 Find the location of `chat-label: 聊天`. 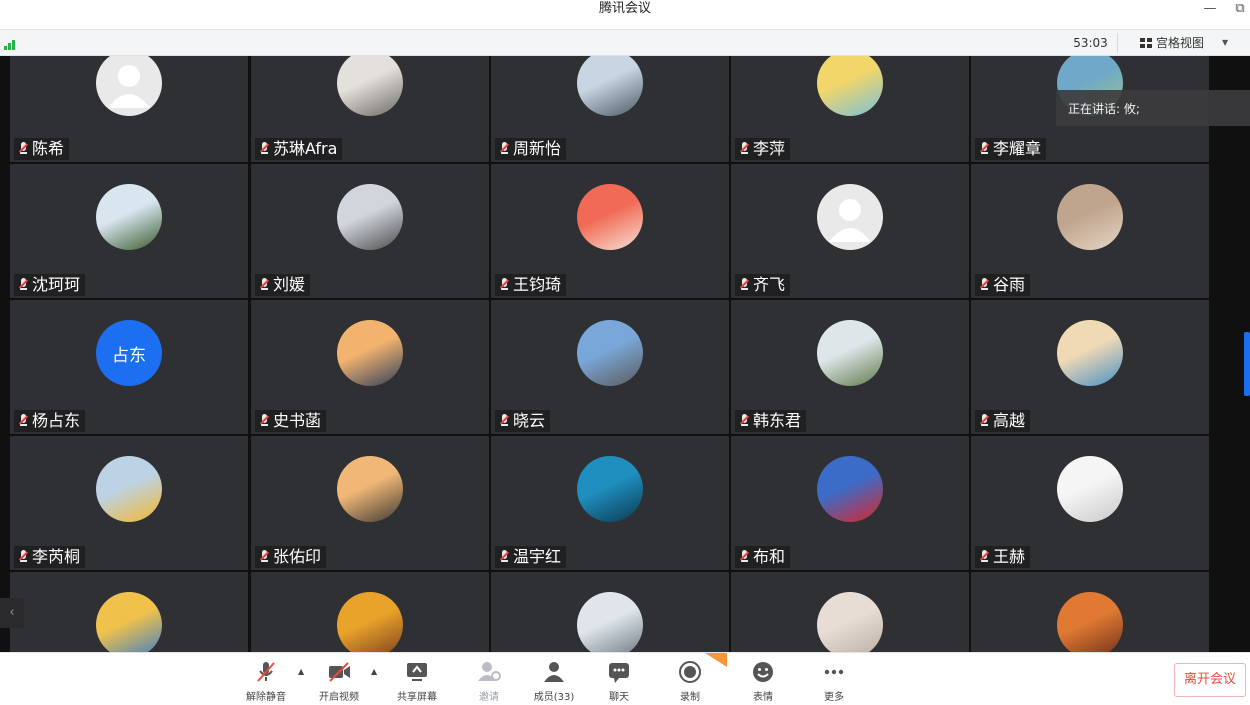

chat-label: 聊天 is located at coordinates (619, 697).